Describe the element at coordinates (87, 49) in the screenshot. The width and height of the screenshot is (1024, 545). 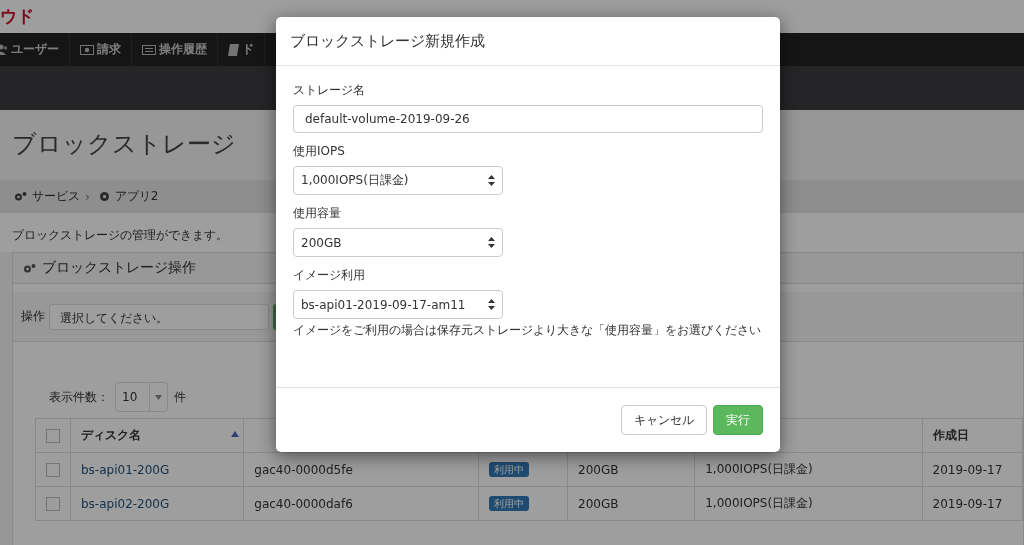
I see `banknote-icon` at that location.